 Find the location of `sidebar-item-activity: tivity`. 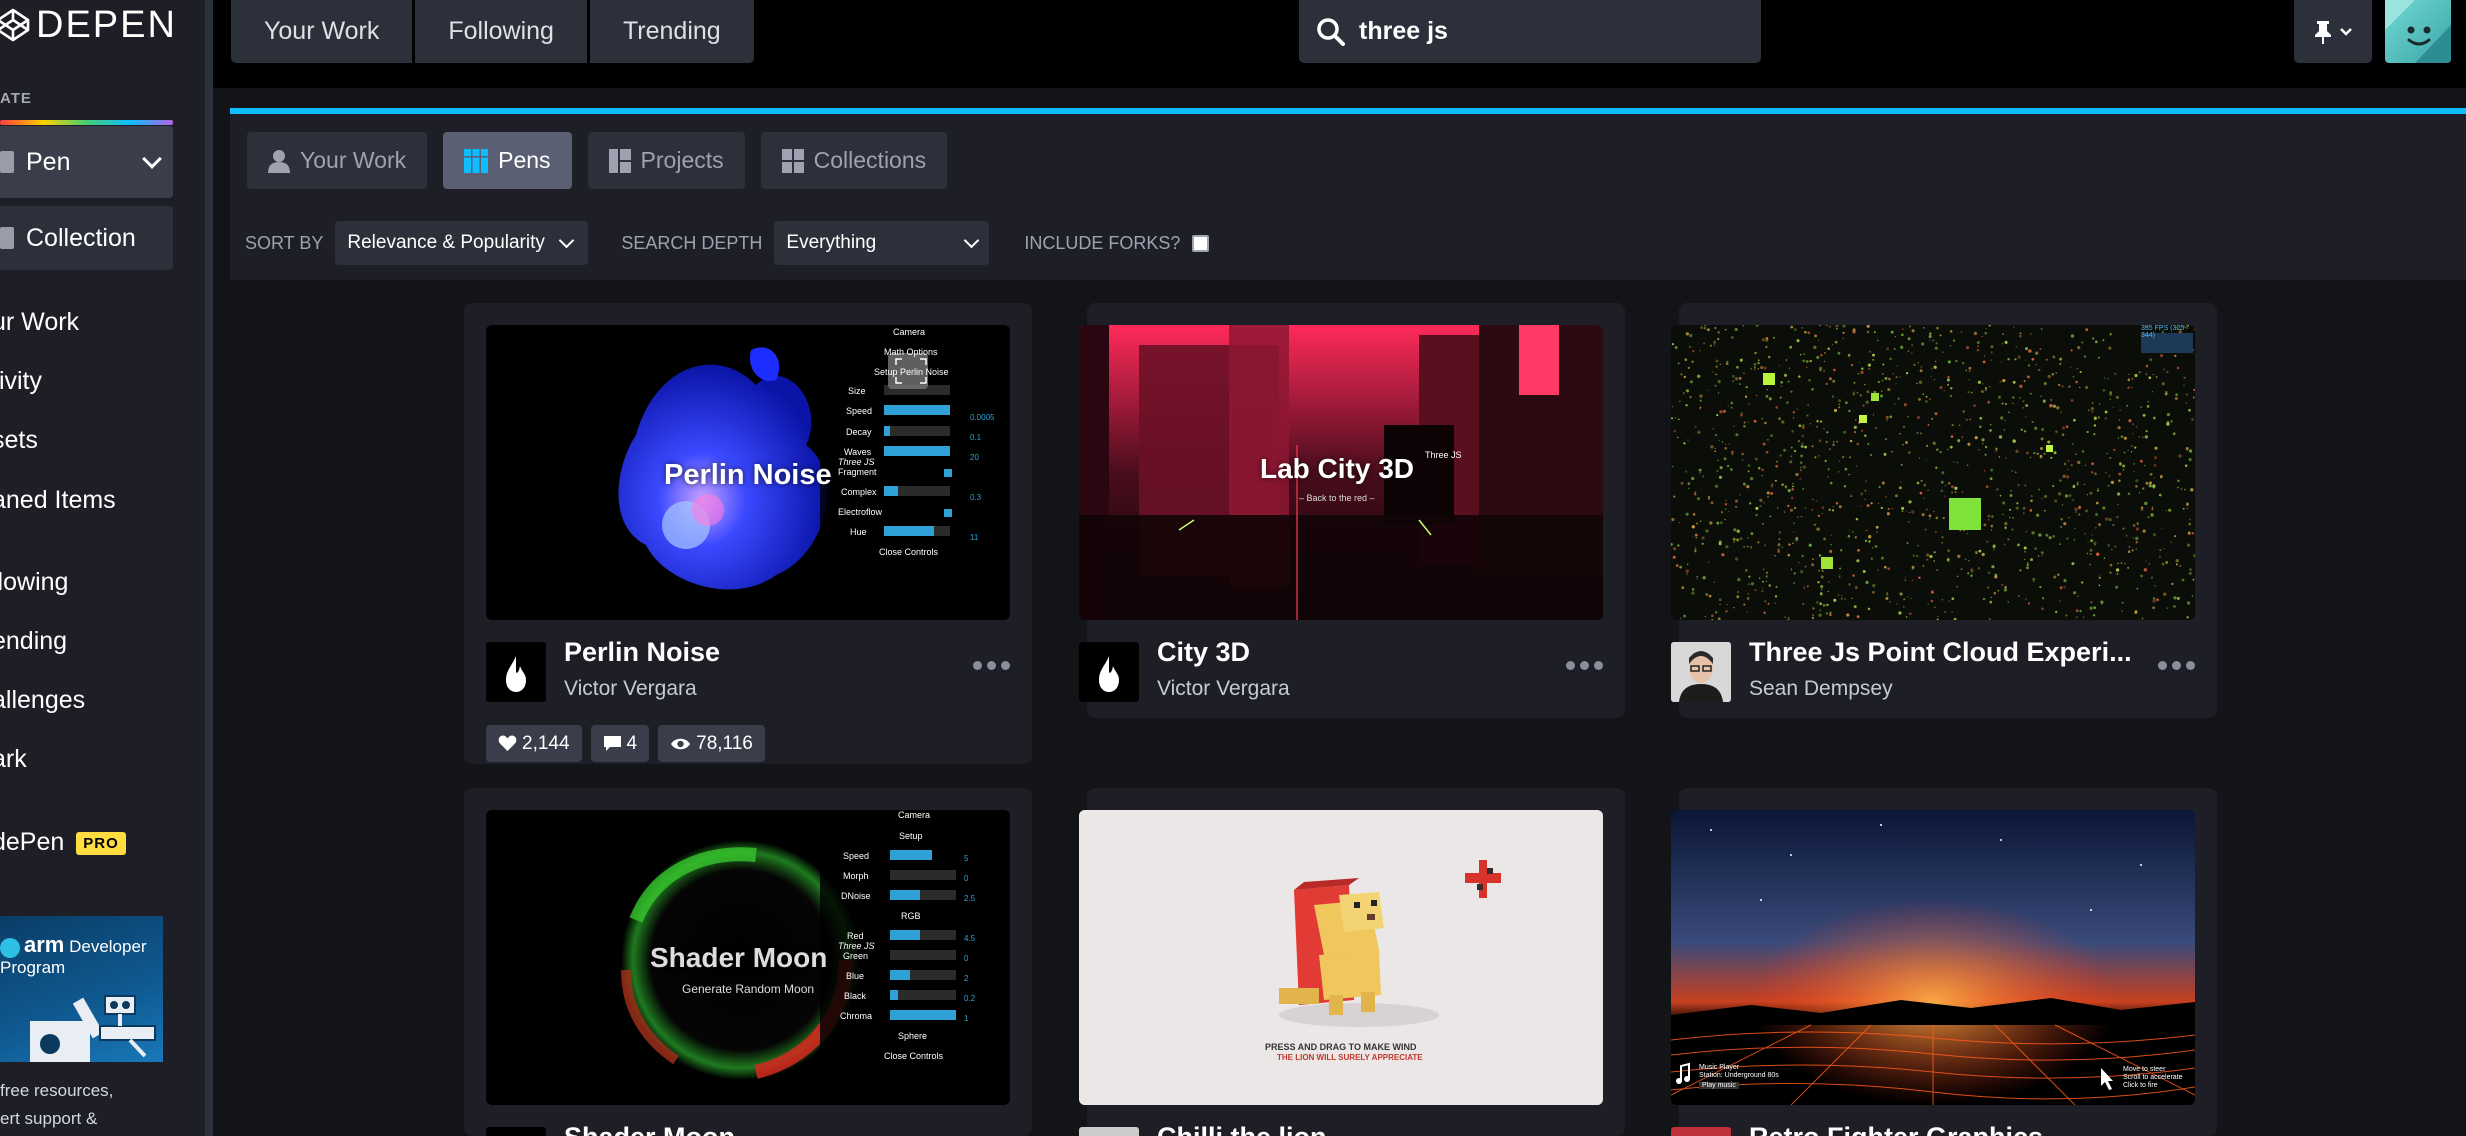

sidebar-item-activity: tivity is located at coordinates (21, 381).